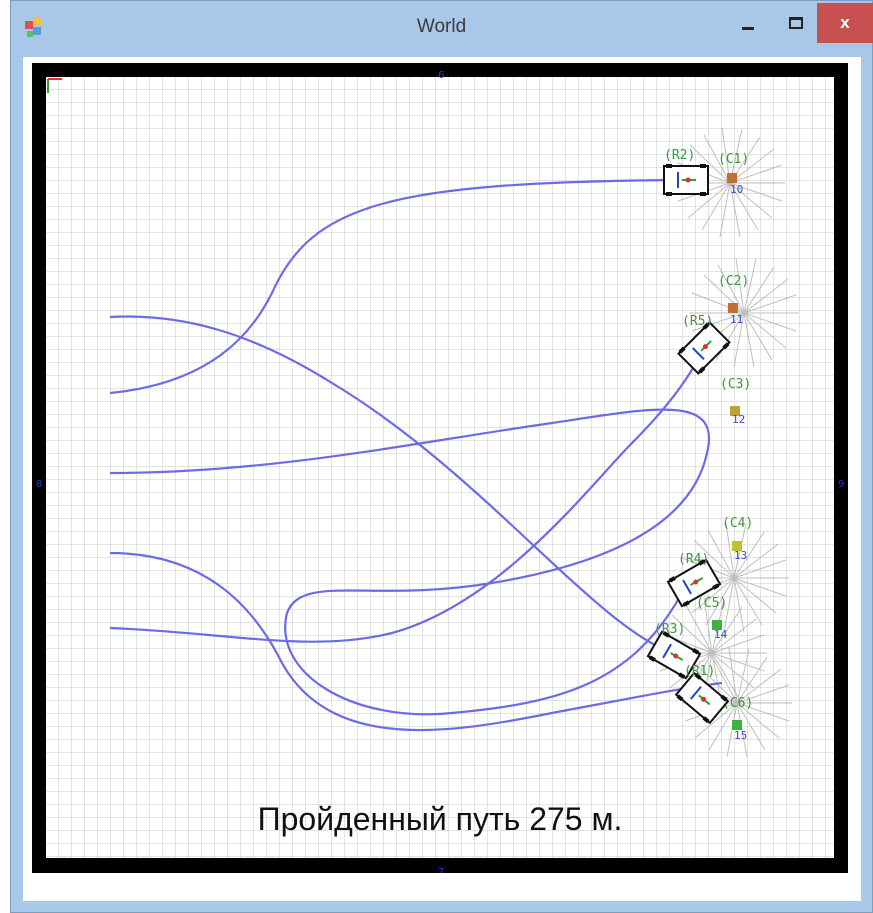 This screenshot has width=873, height=913. I want to click on svg-text: (R4), so click(693, 559).